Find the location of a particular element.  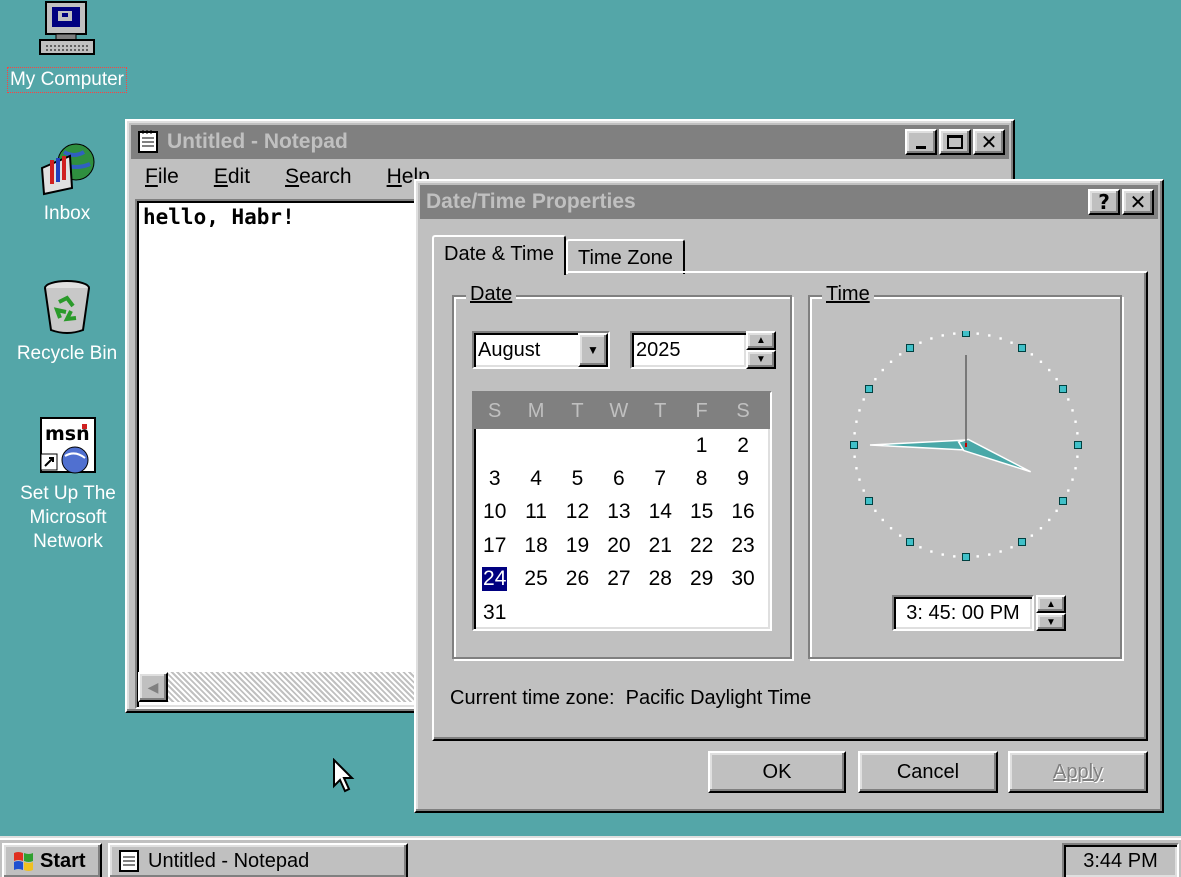

calendar-day-number: 30 is located at coordinates (743, 579).